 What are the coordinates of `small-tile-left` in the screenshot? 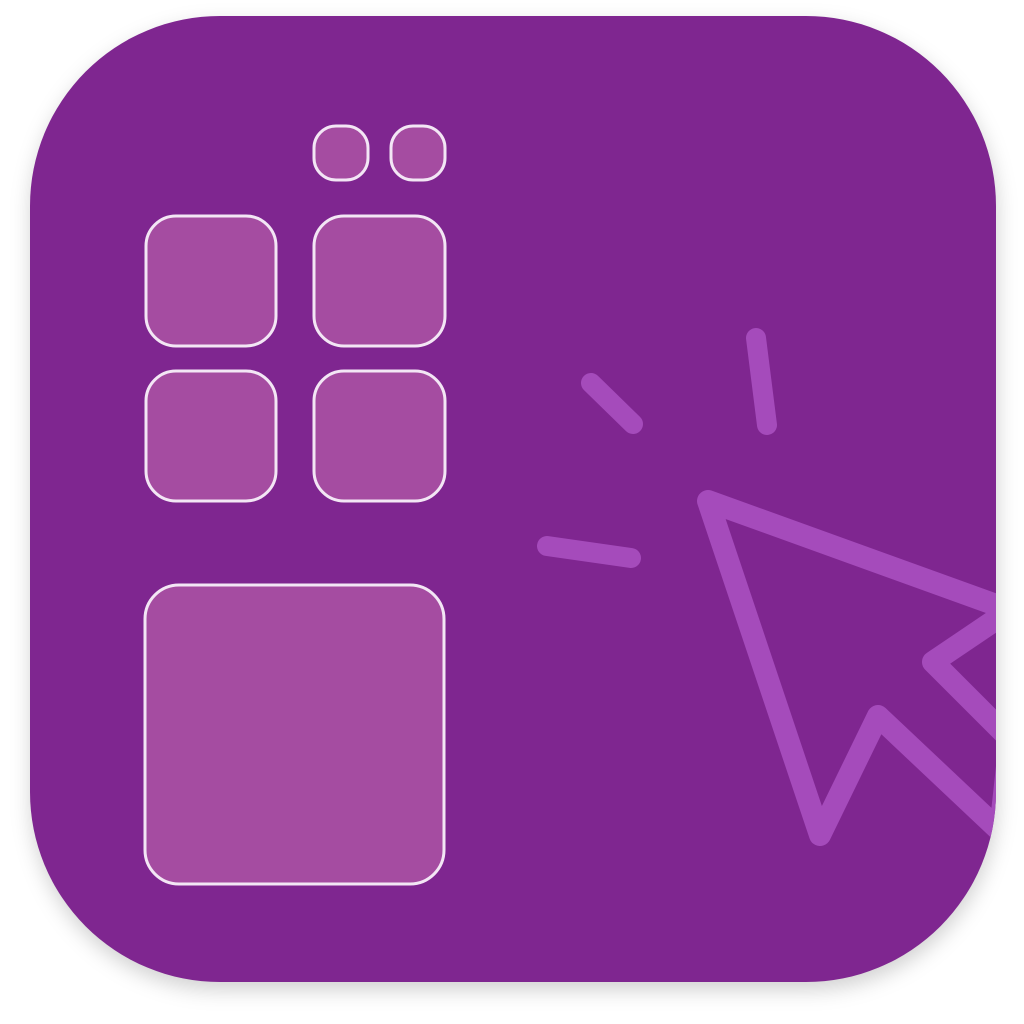 It's located at (341, 153).